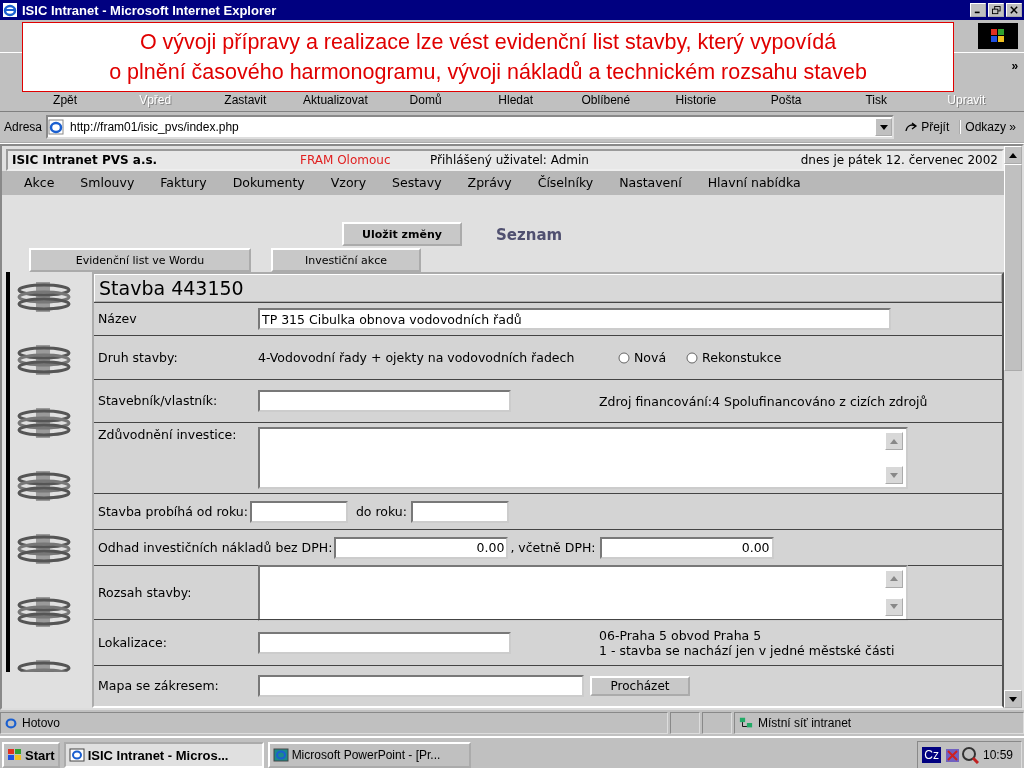 This screenshot has height=768, width=1024. I want to click on field-label: Odhad investičních nákladů bez DPH:, so click(215, 547).